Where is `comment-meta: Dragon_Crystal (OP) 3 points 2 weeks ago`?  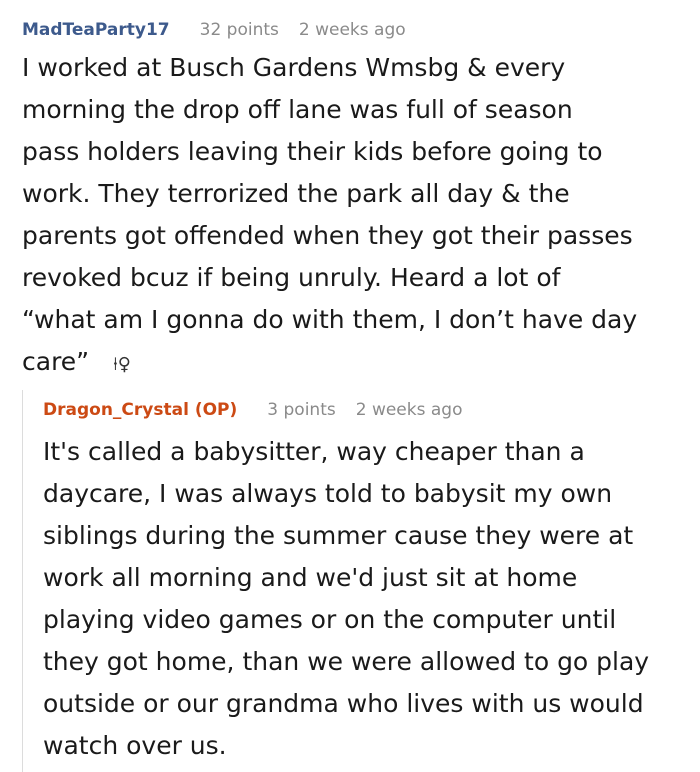 comment-meta: Dragon_Crystal (OP) 3 points 2 weeks ago is located at coordinates (368, 410).